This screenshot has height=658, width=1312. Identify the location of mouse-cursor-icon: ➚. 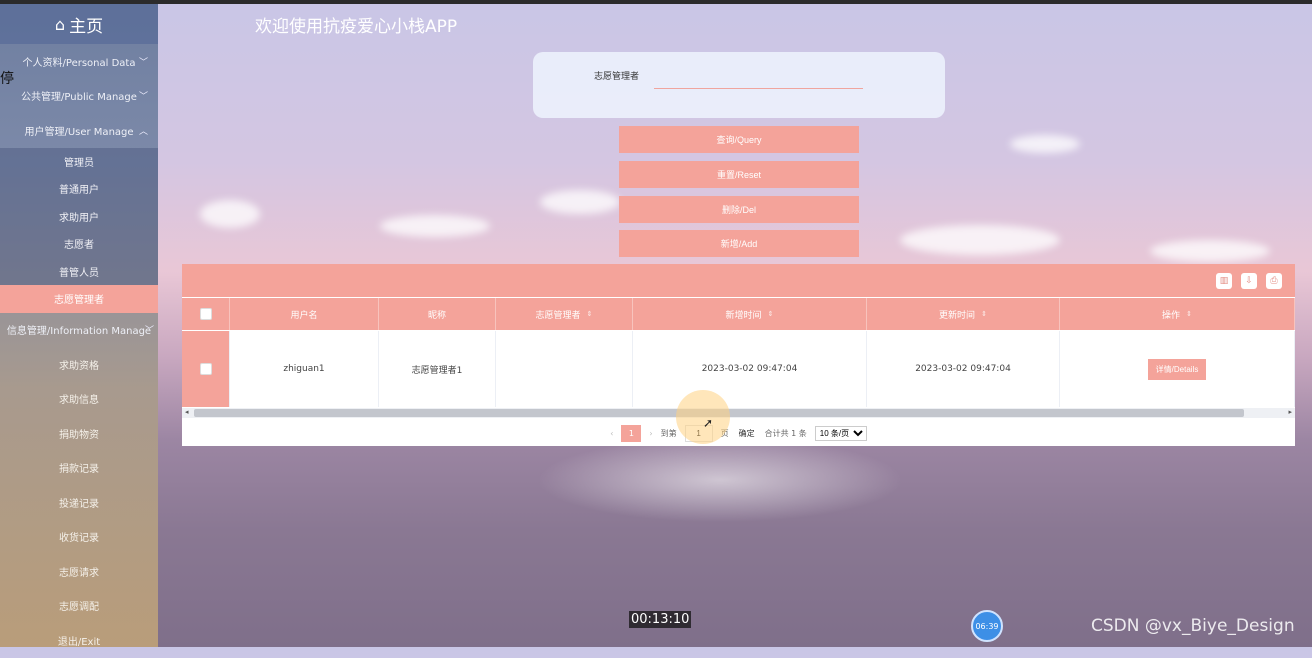
(708, 423).